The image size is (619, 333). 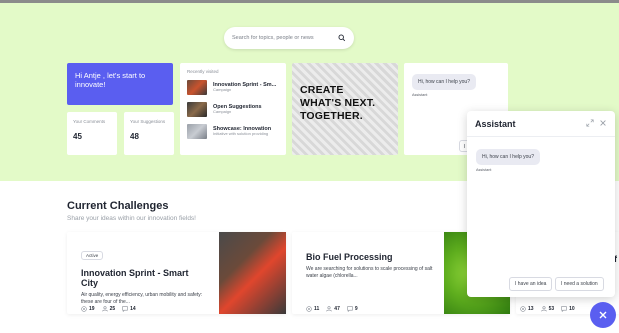 I want to click on assistant-close-button, so click(x=603, y=315).